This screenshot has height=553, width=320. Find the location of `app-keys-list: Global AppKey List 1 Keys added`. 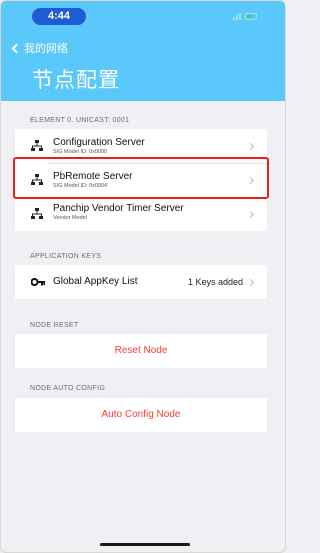

app-keys-list: Global AppKey List 1 Keys added is located at coordinates (141, 282).